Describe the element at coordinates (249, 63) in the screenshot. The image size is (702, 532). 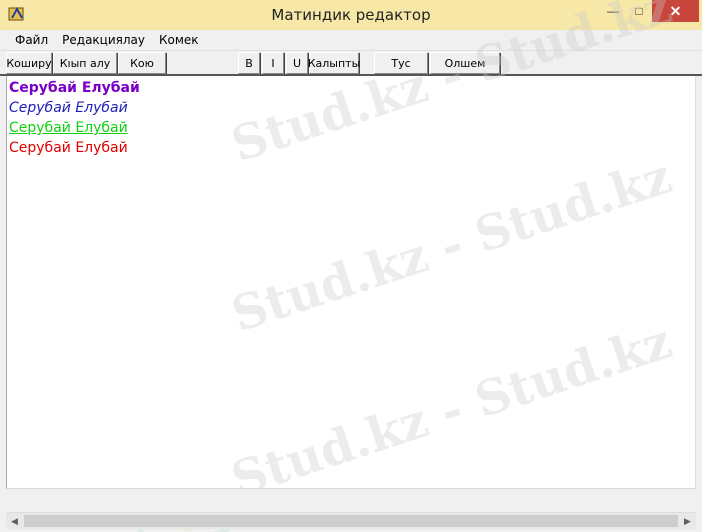
I see `bold-button: B` at that location.